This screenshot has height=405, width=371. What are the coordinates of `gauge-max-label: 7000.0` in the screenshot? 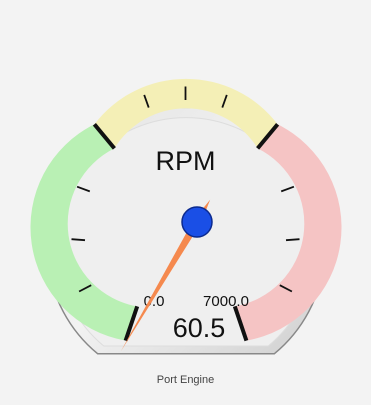 It's located at (226, 301).